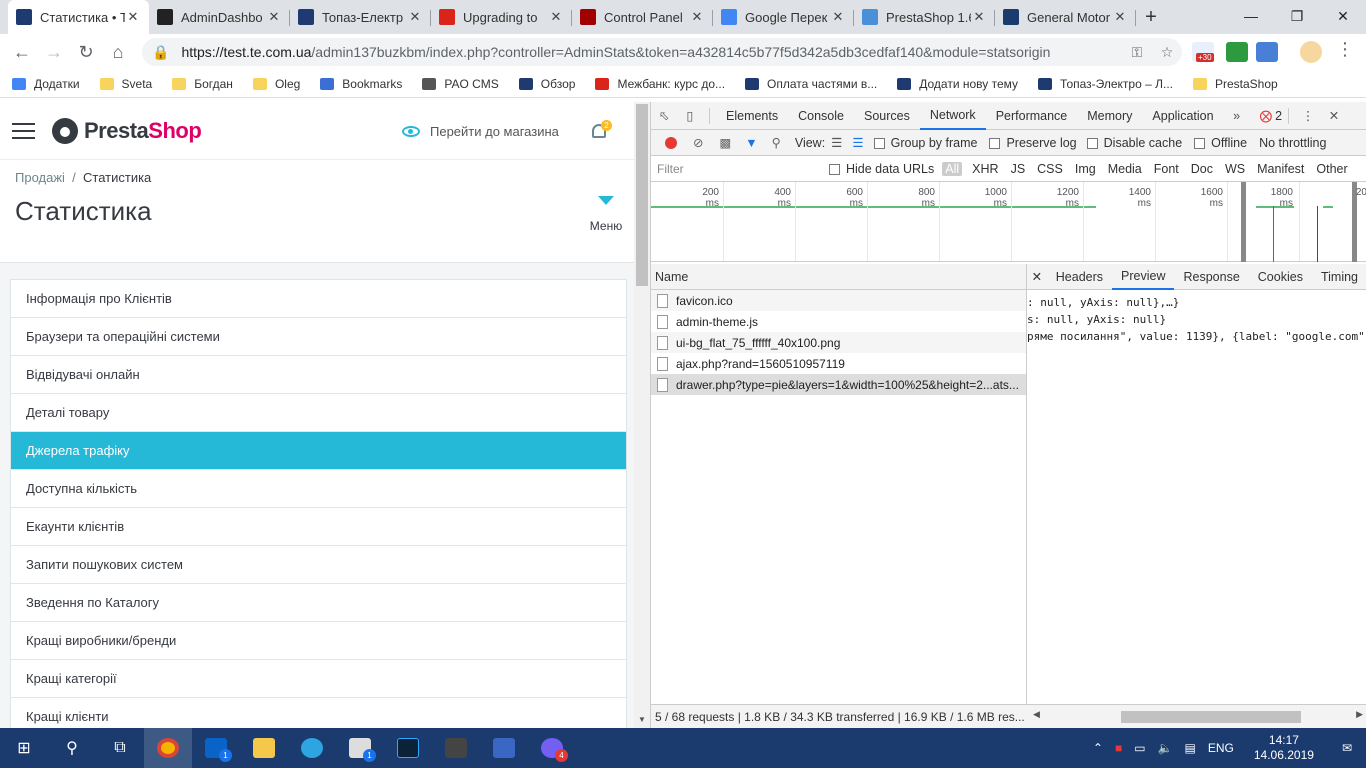  What do you see at coordinates (1267, 52) in the screenshot?
I see `translate-extension-icon` at bounding box center [1267, 52].